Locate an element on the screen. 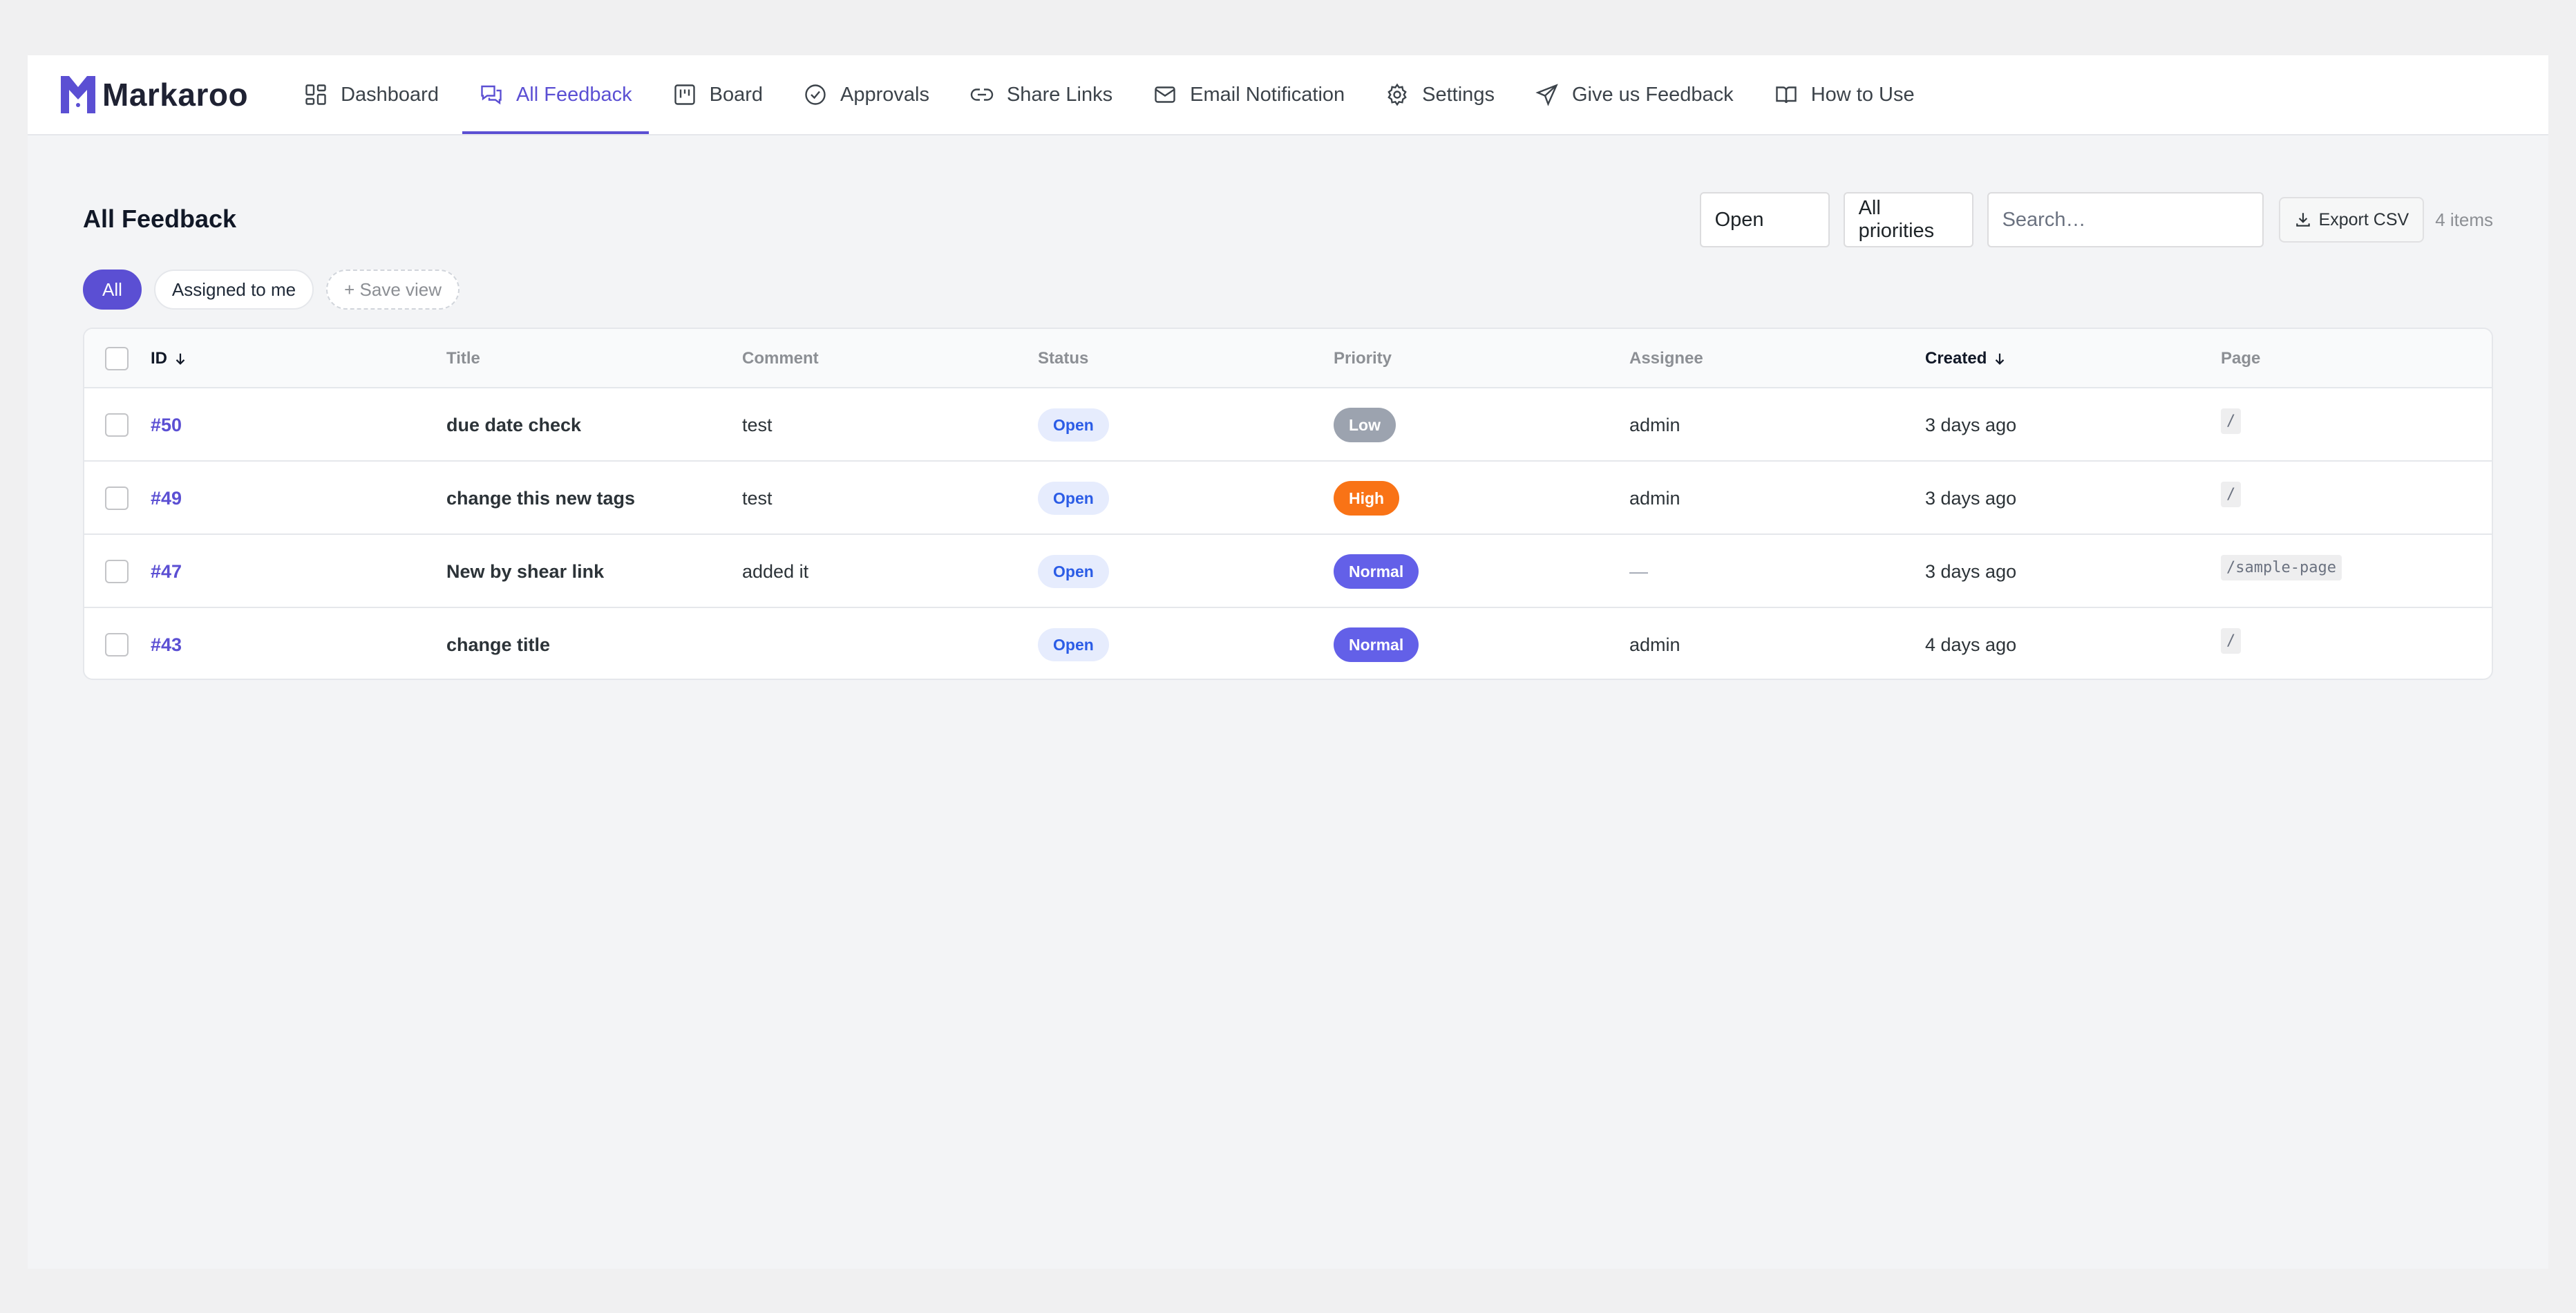 The height and width of the screenshot is (1313, 2576). check-circle-icon is located at coordinates (815, 94).